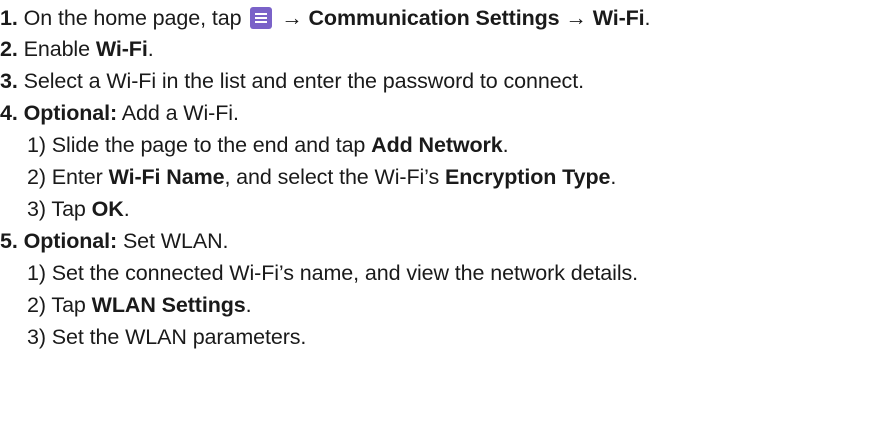 This screenshot has width=883, height=427. Describe the element at coordinates (437, 145) in the screenshot. I see `add-network-label: Add Network` at that location.